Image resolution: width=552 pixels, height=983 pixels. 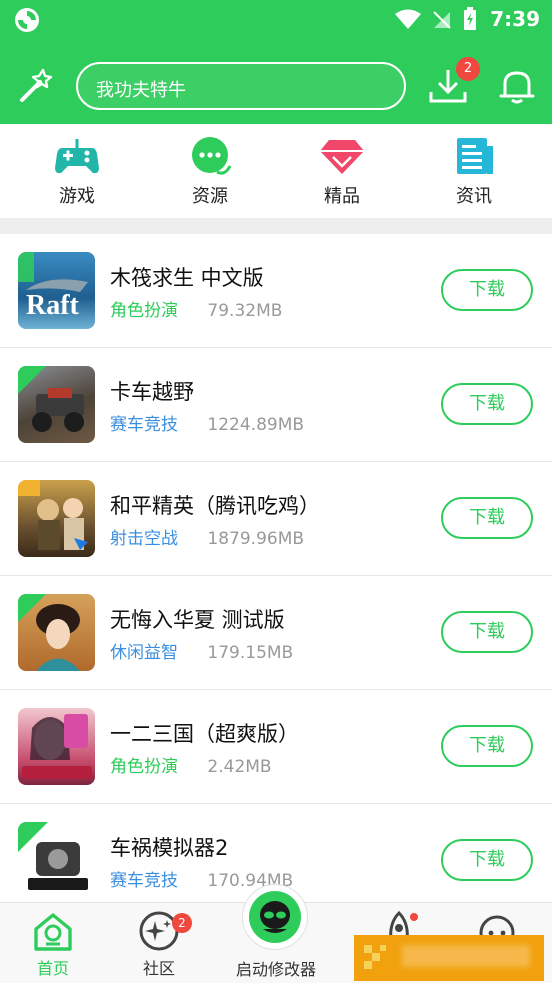 I want to click on battery-charging-icon, so click(x=470, y=18).